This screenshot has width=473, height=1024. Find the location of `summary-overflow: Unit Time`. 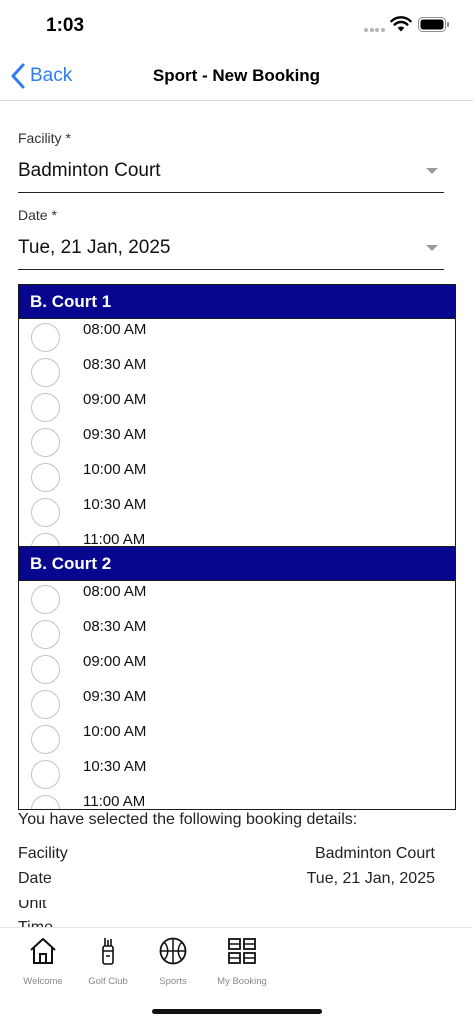

summary-overflow: Unit Time is located at coordinates (236, 914).